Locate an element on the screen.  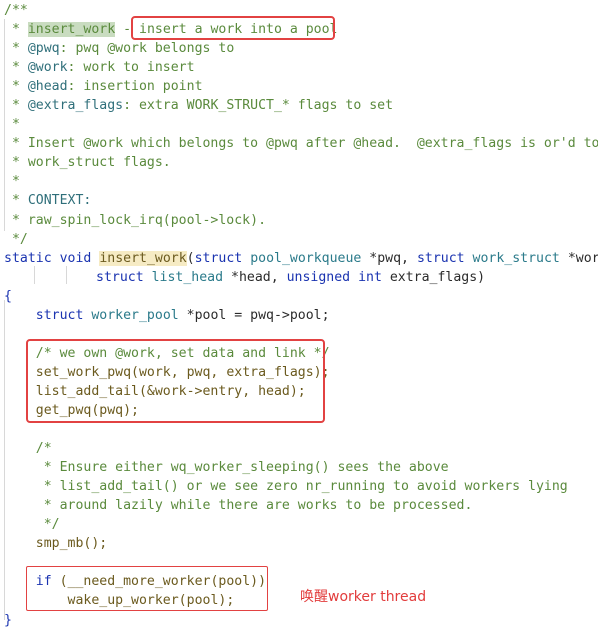
code-line: * @work: work to insert is located at coordinates (99, 68).